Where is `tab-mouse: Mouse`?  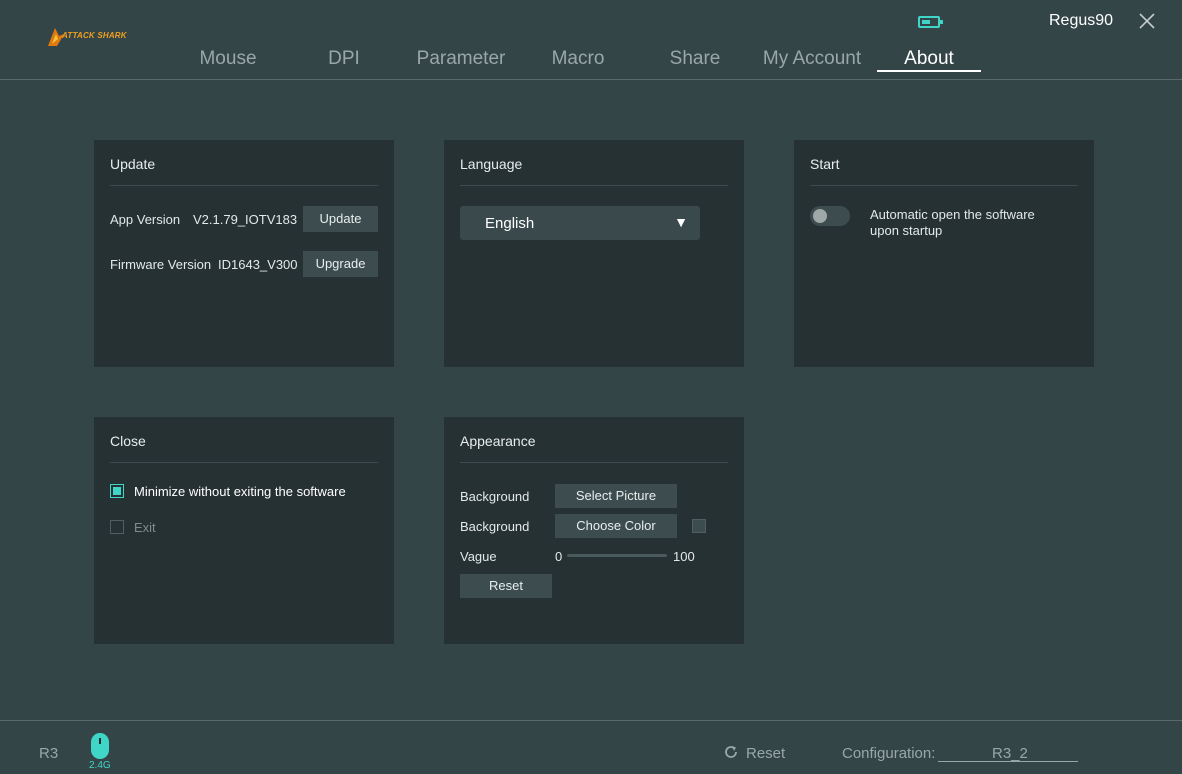
tab-mouse: Mouse is located at coordinates (228, 59).